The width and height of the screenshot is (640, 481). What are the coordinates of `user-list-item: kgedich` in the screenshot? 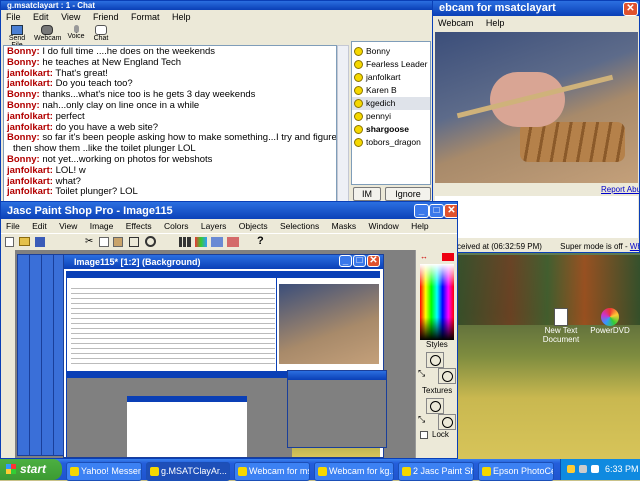 It's located at (391, 103).